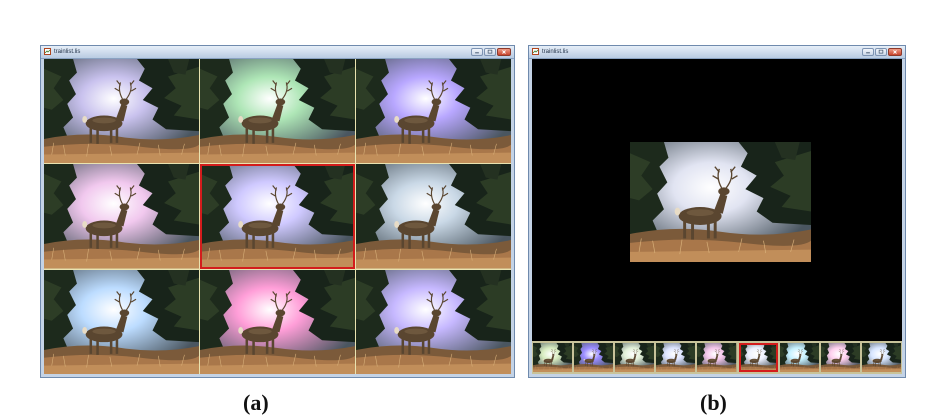  Describe the element at coordinates (256, 403) in the screenshot. I see `caption-a: (a)` at that location.